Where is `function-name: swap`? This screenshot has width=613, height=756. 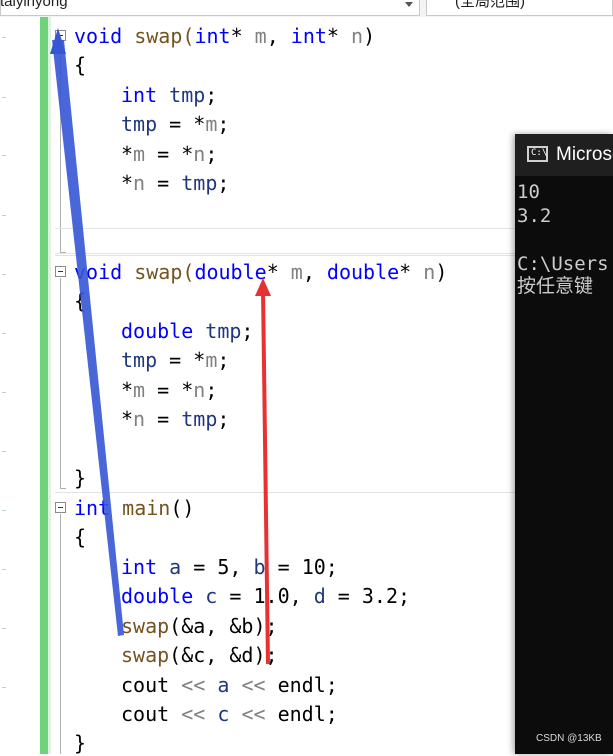
function-name: swap is located at coordinates (158, 272).